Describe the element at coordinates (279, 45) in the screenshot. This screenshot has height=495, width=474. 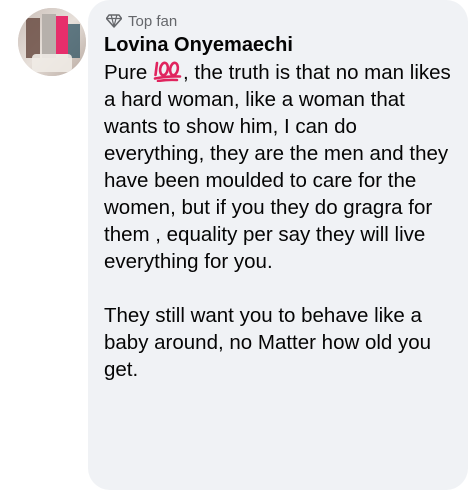
I see `comment-author: Lovina Onyemaechi` at that location.